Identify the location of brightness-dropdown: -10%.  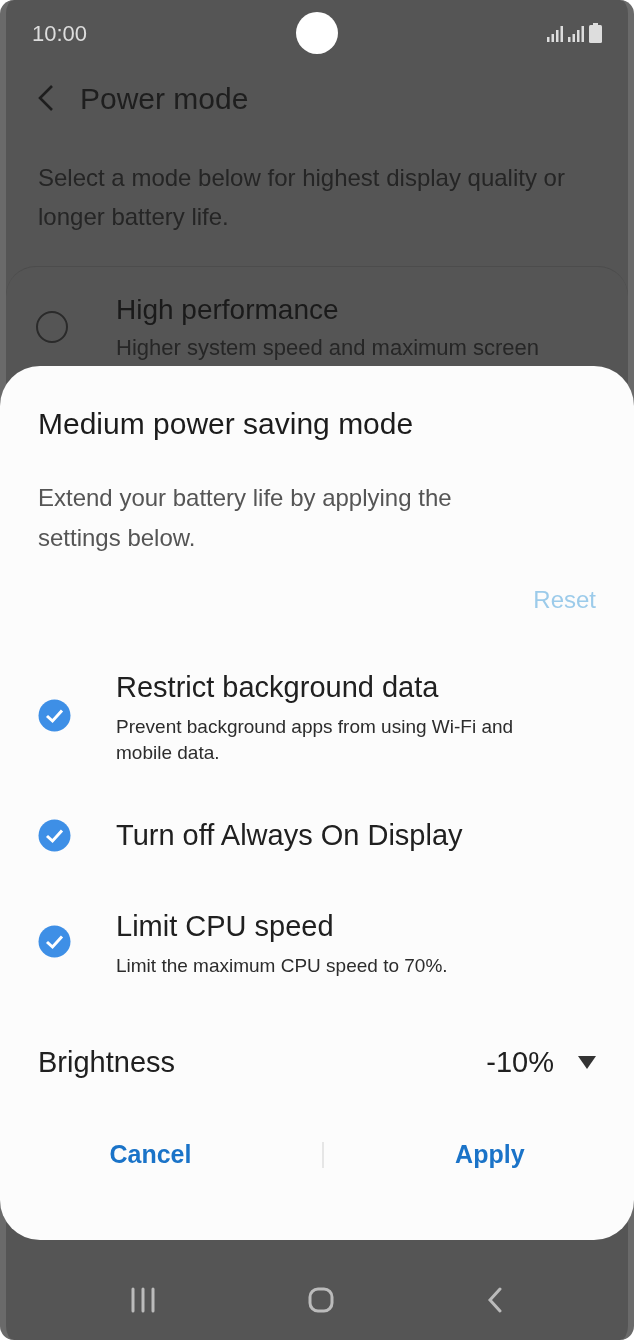
(541, 1062).